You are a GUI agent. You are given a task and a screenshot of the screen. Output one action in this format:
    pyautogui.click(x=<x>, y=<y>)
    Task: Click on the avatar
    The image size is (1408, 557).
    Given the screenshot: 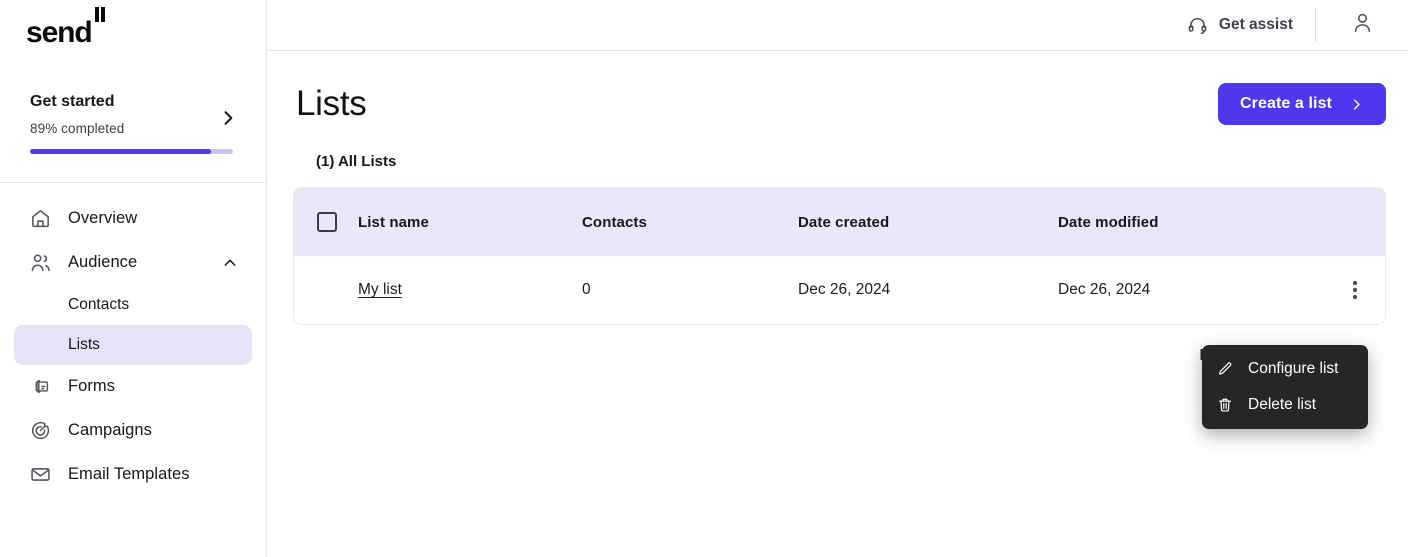 What is the action you would take?
    pyautogui.click(x=1362, y=25)
    